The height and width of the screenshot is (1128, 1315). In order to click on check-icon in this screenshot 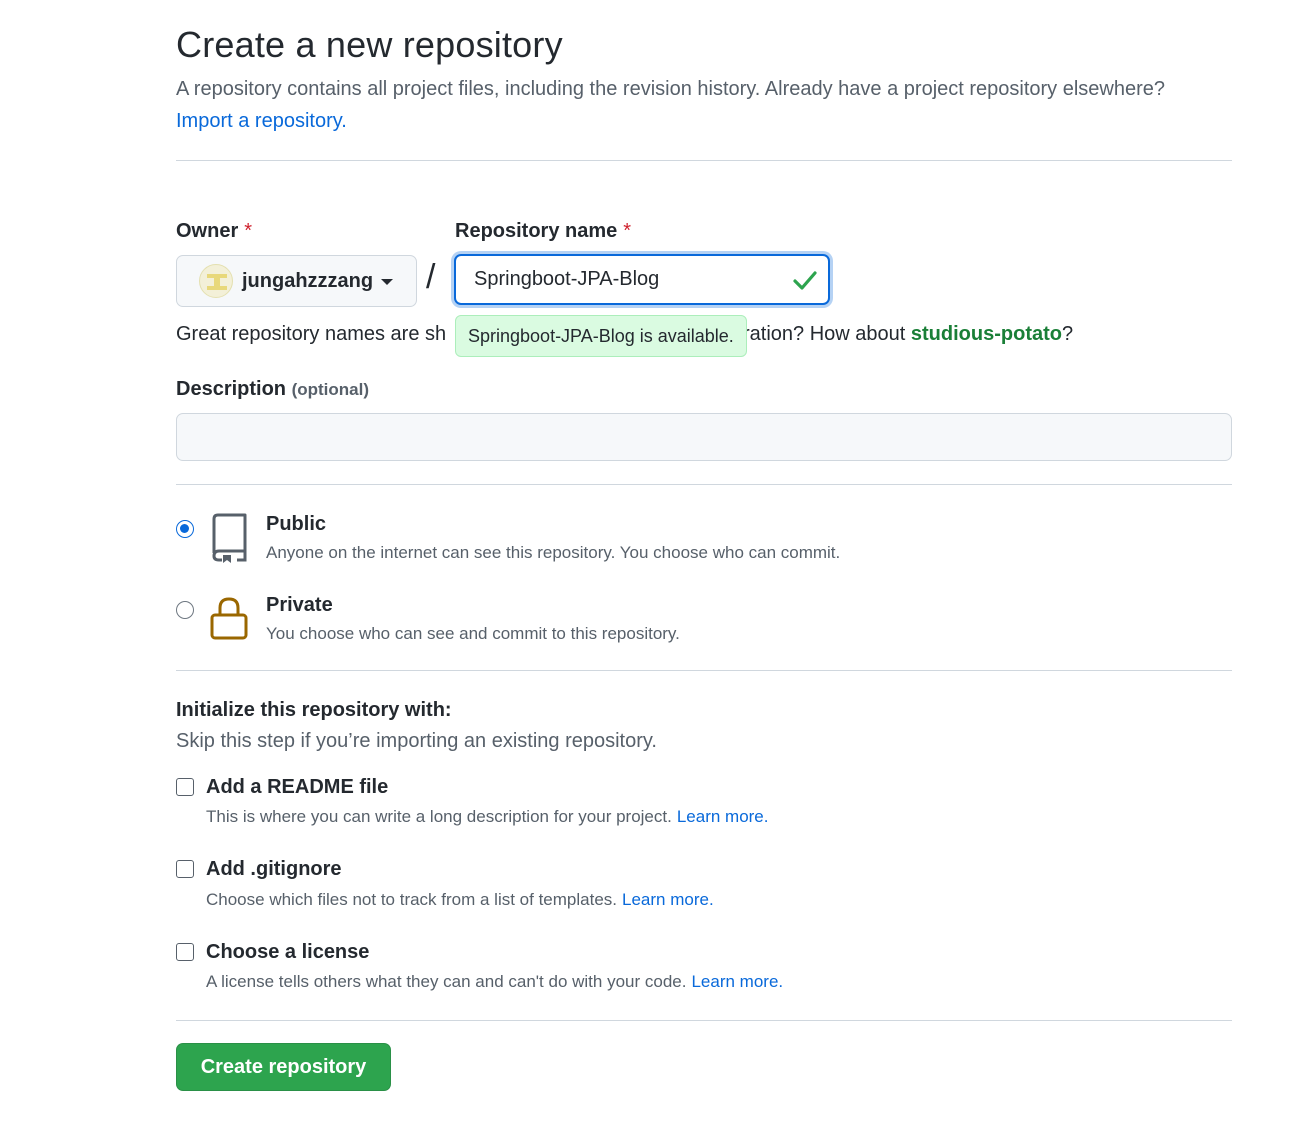, I will do `click(805, 280)`.